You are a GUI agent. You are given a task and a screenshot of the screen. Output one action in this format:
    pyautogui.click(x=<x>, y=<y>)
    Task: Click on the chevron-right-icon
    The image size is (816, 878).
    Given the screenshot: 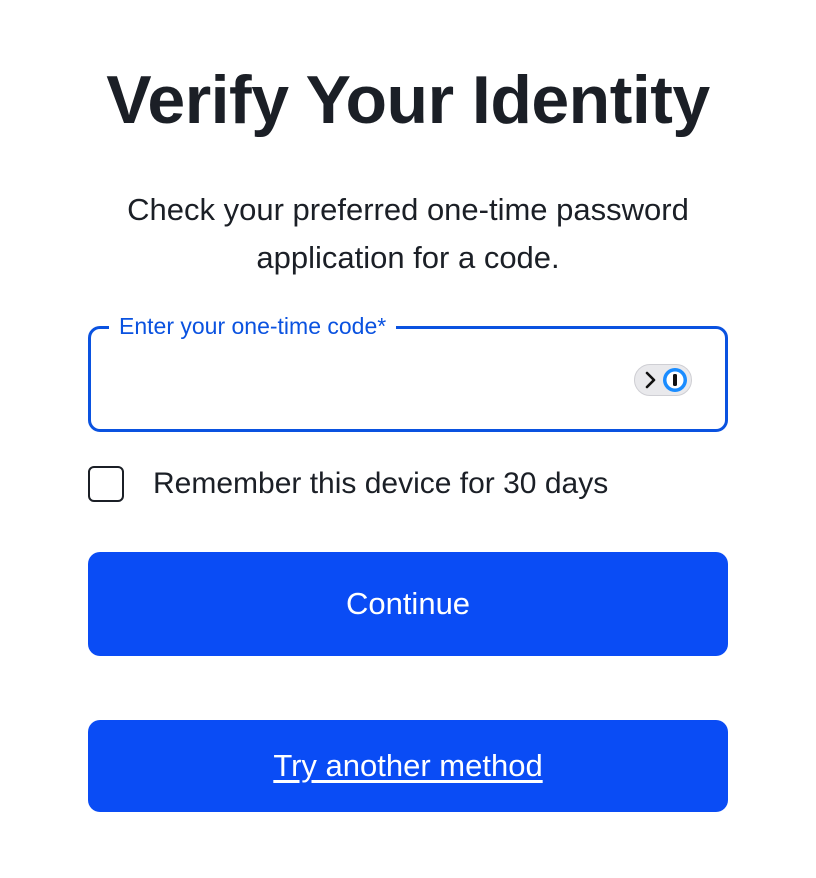 What is the action you would take?
    pyautogui.click(x=650, y=380)
    